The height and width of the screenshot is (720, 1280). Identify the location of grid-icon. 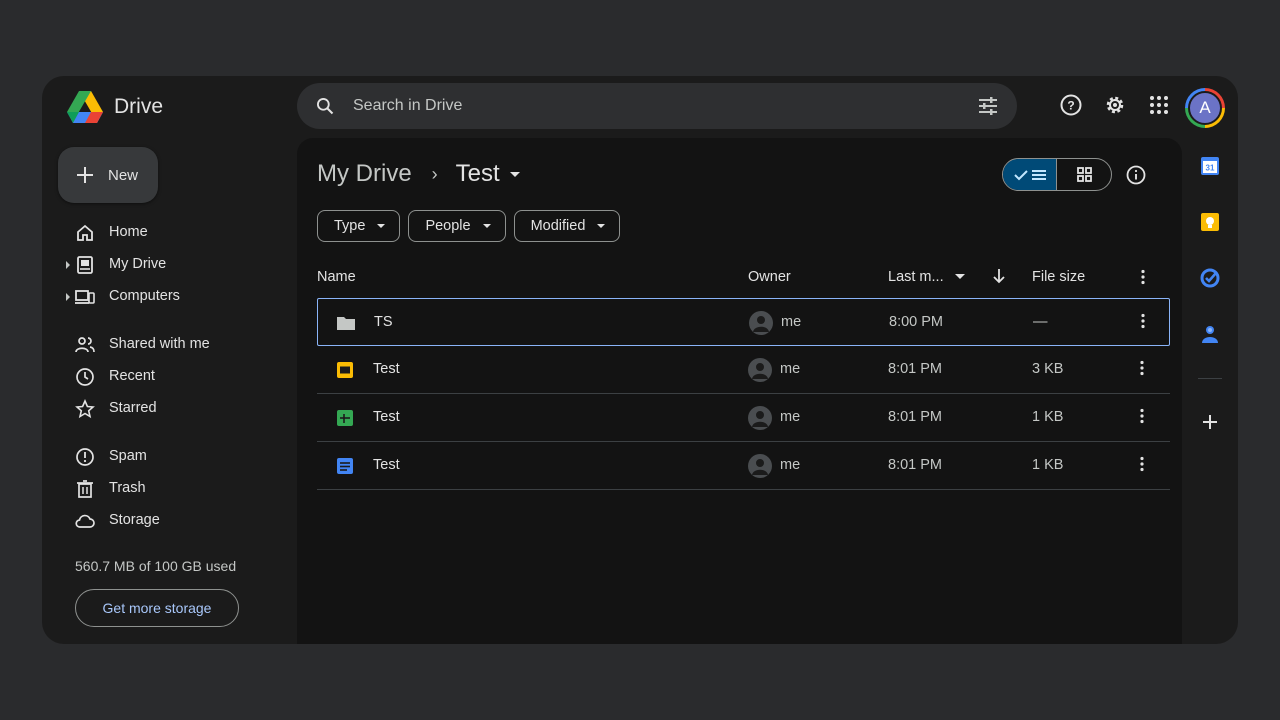
(1084, 174).